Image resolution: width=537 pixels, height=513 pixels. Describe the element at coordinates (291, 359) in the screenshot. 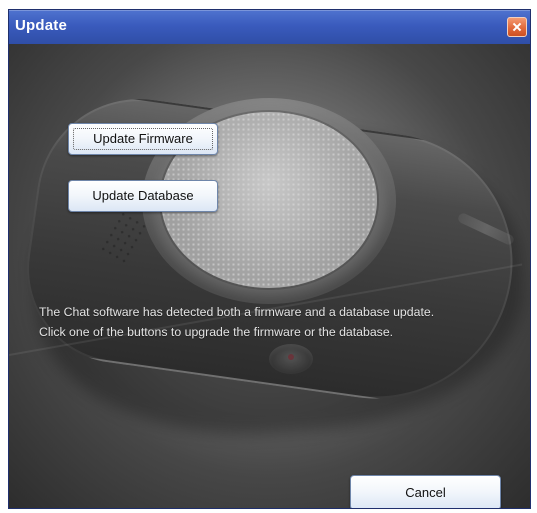

I see `speaker-control-knob` at that location.